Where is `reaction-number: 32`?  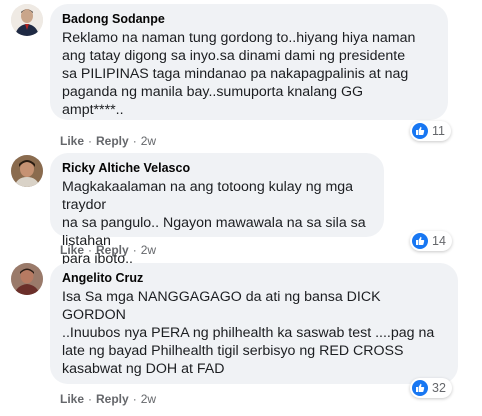 reaction-number: 32 is located at coordinates (439, 388).